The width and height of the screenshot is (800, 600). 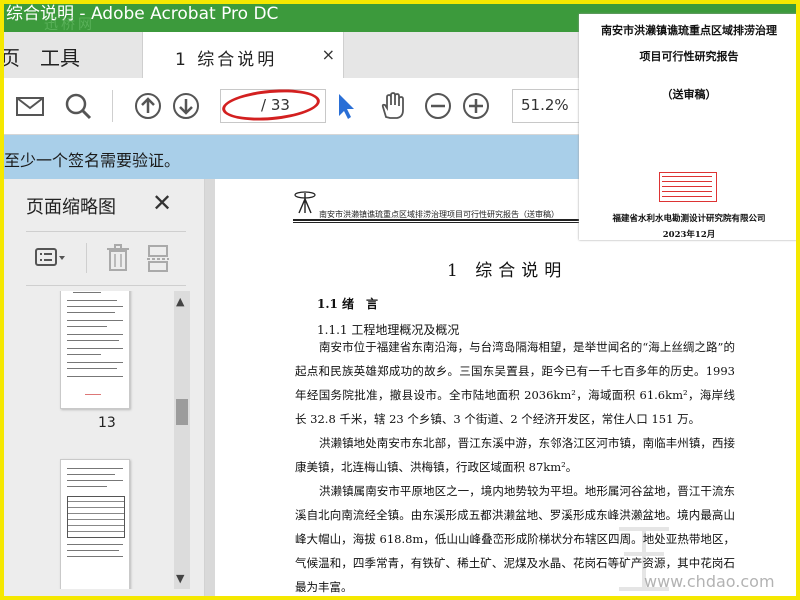 What do you see at coordinates (92, 160) in the screenshot?
I see `signature-message: 至少一个签名需要验证。` at bounding box center [92, 160].